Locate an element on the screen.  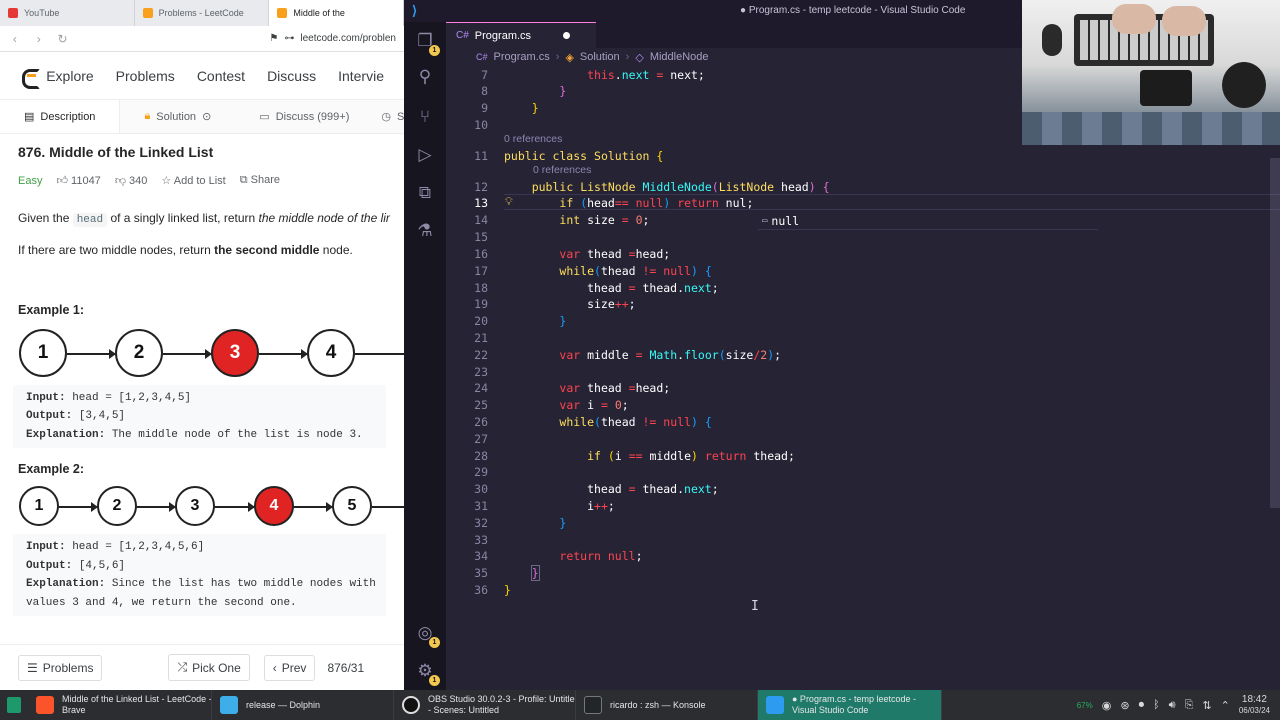
forward-icon: › is located at coordinates (39, 39).